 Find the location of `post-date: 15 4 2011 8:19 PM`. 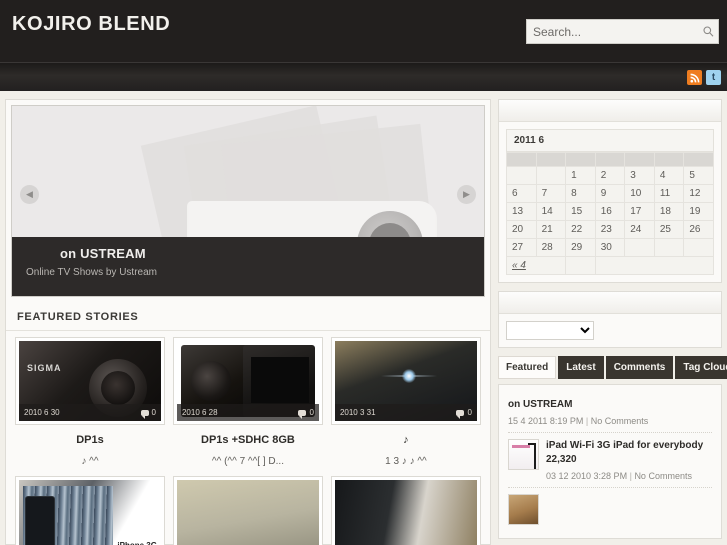

post-date: 15 4 2011 8:19 PM is located at coordinates (546, 420).